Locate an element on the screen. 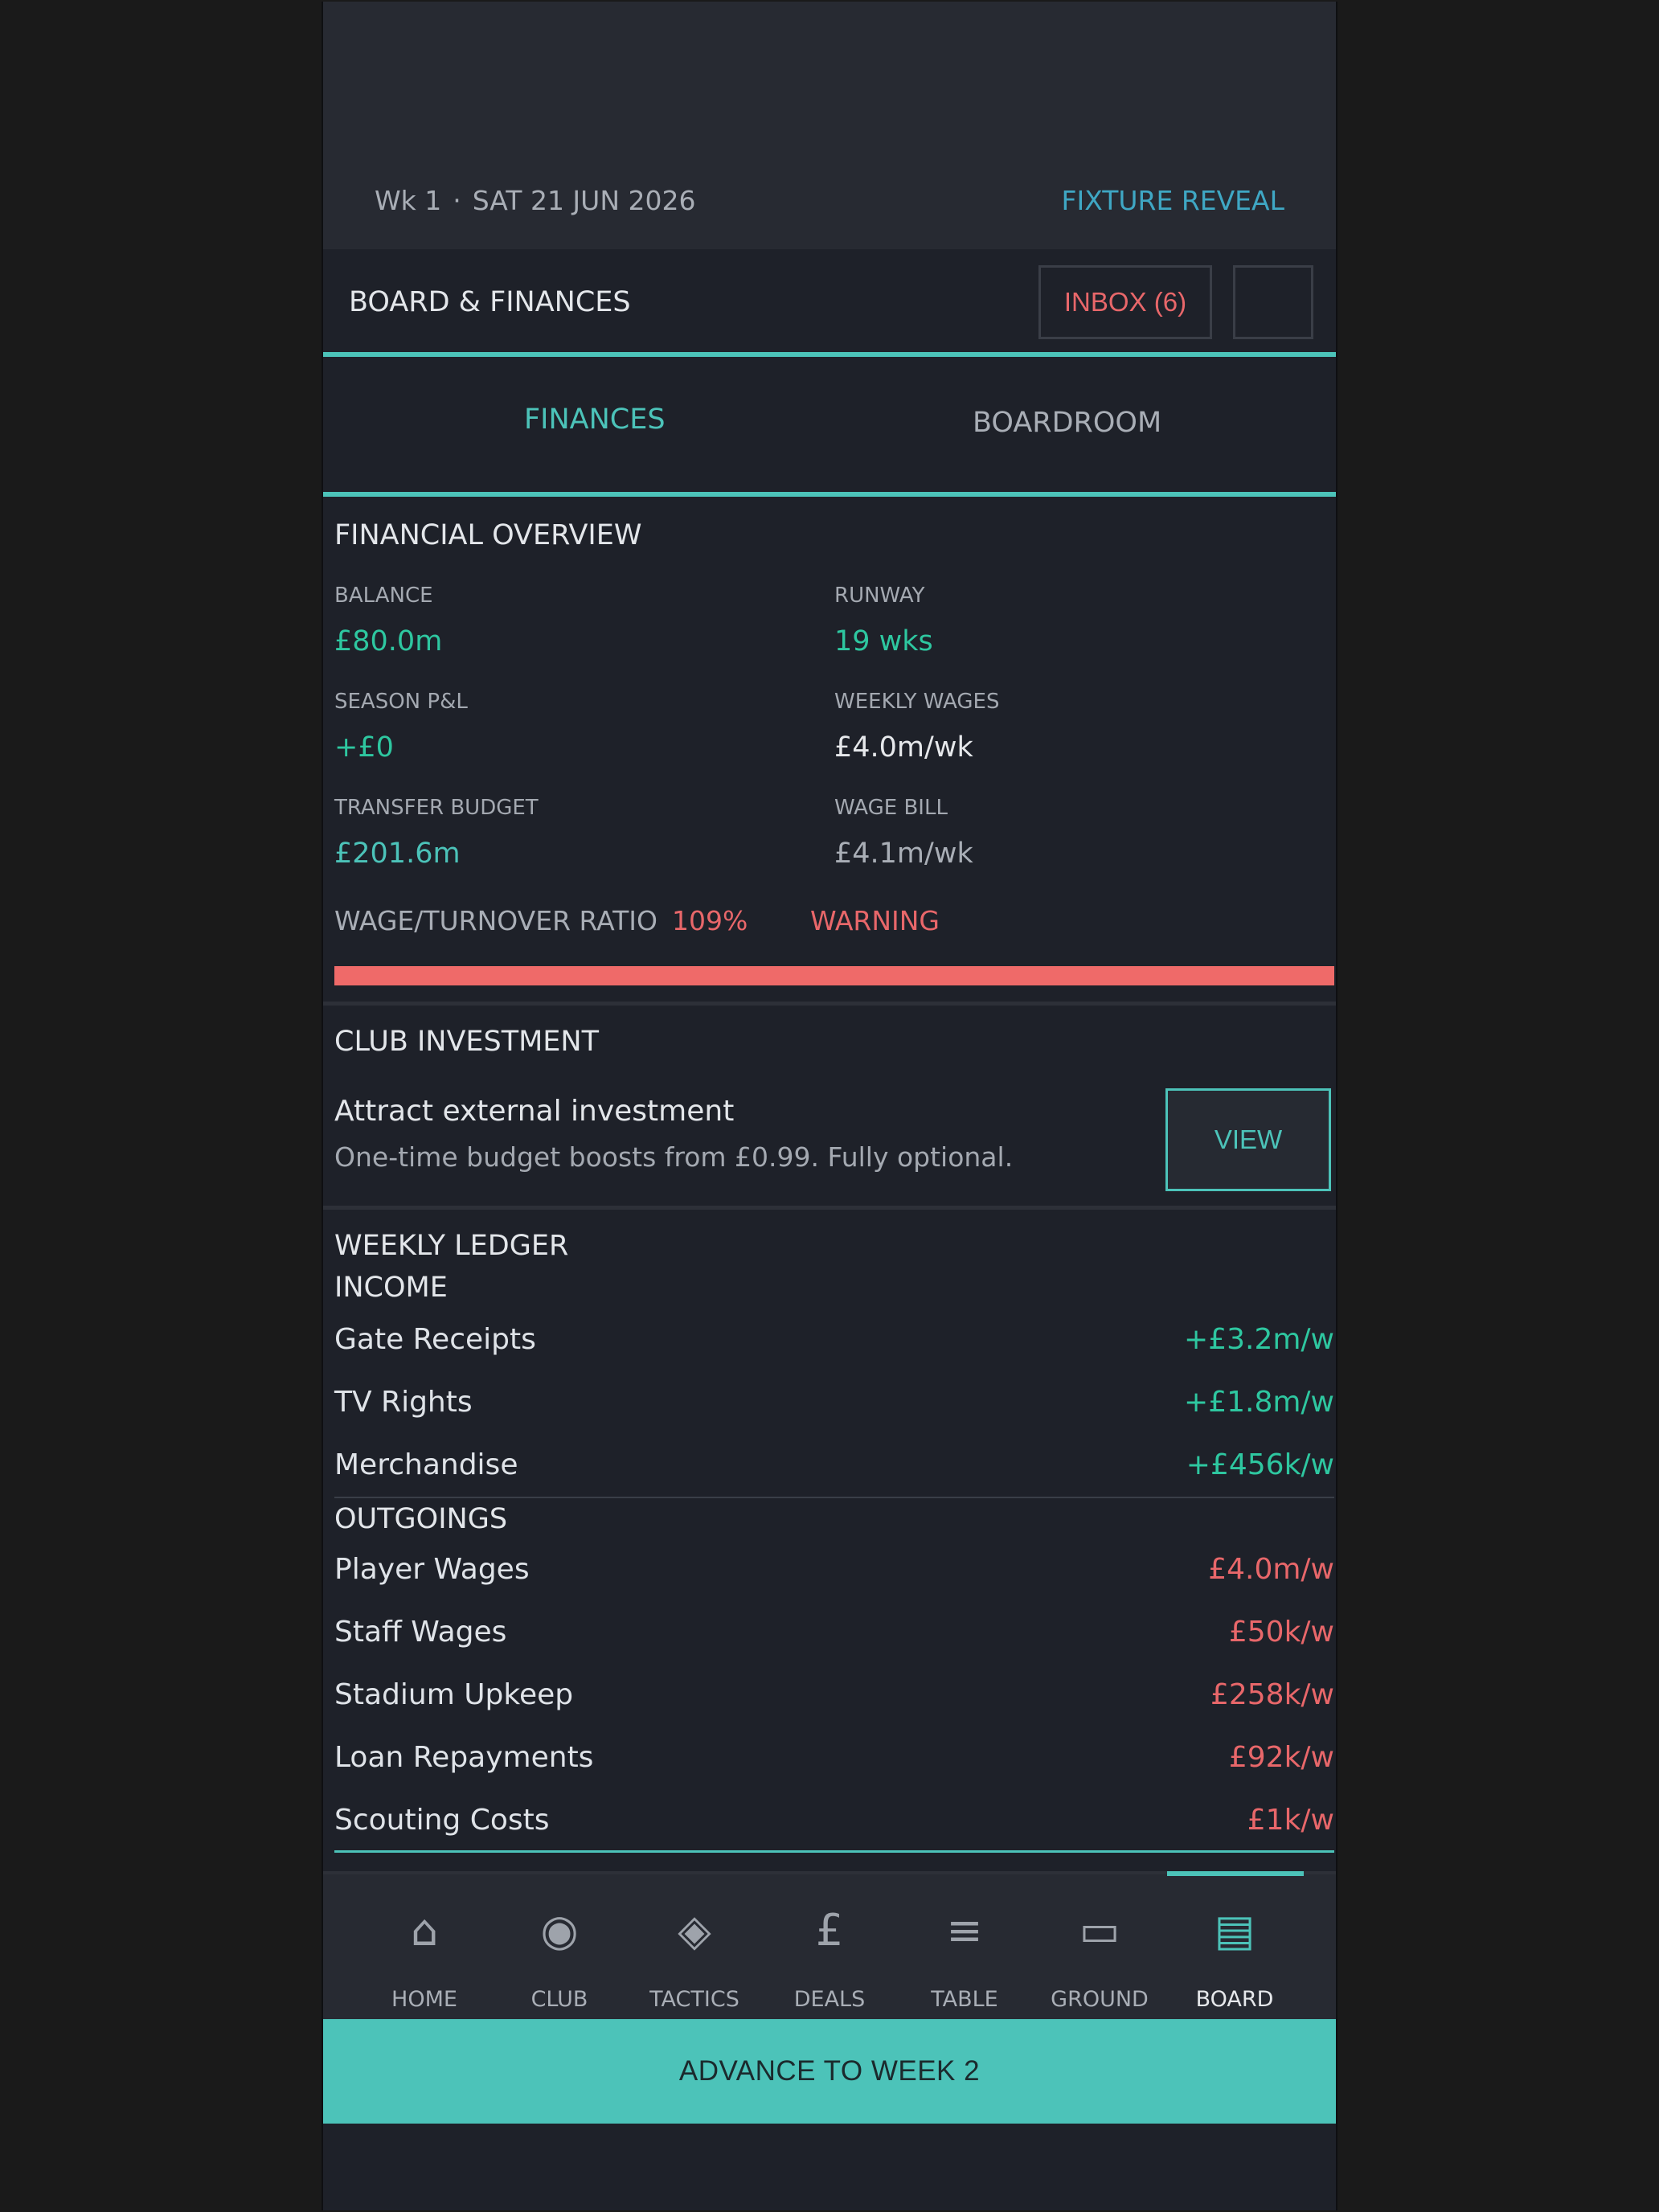  wage-ratio-bar-fill is located at coordinates (834, 975).